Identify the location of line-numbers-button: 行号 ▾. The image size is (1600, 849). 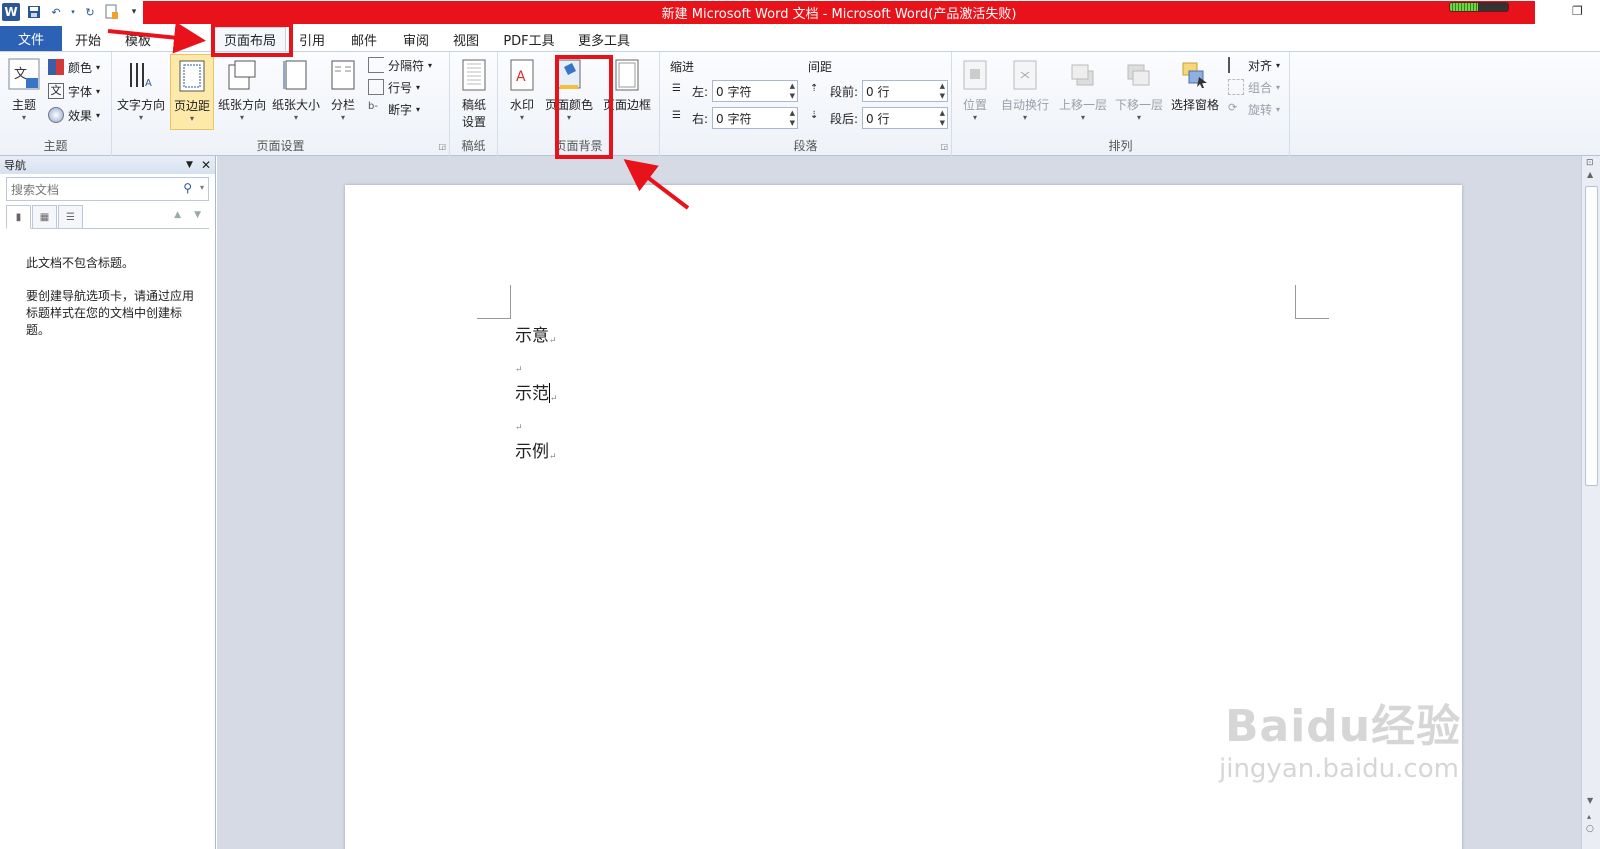
(394, 87).